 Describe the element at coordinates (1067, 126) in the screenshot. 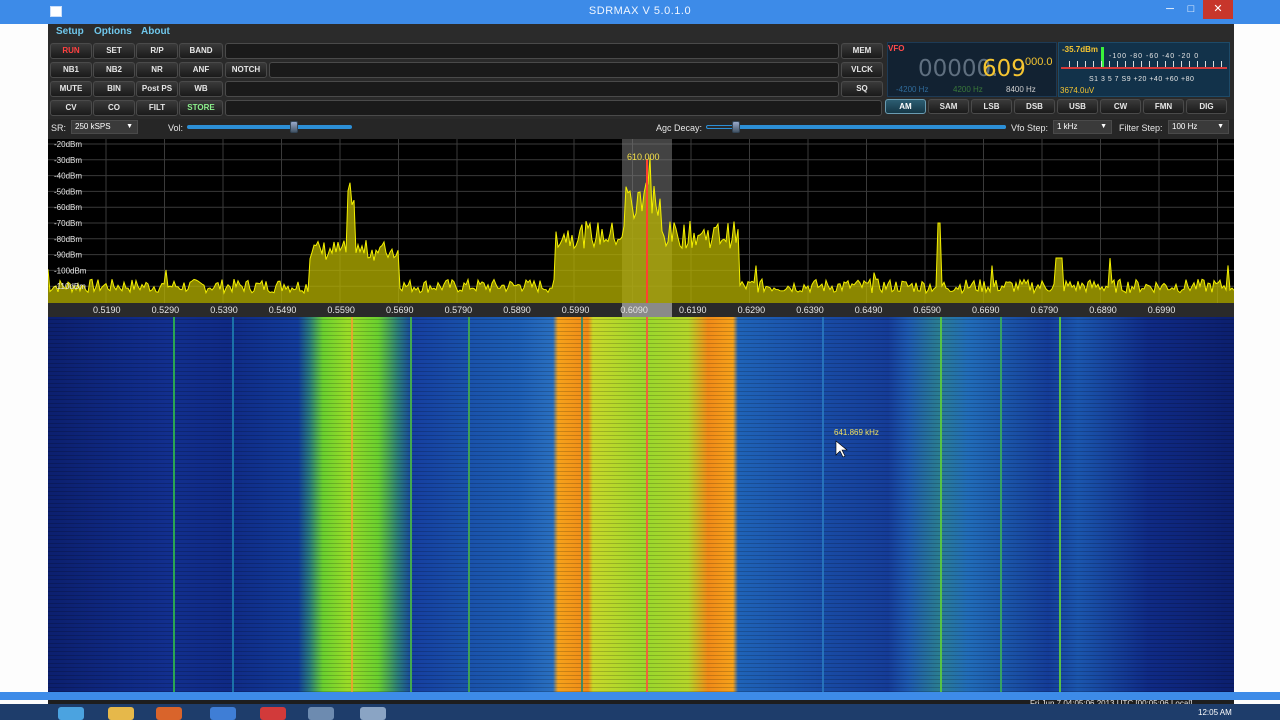

I see `vfo-step-value: 1 kHz` at that location.